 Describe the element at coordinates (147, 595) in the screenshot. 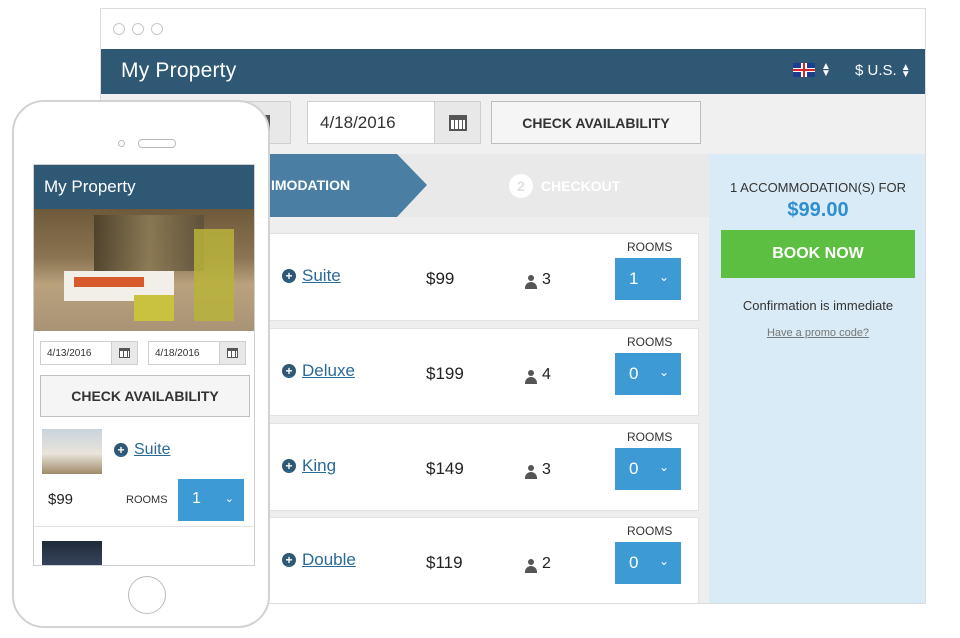

I see `phone-home-button` at that location.